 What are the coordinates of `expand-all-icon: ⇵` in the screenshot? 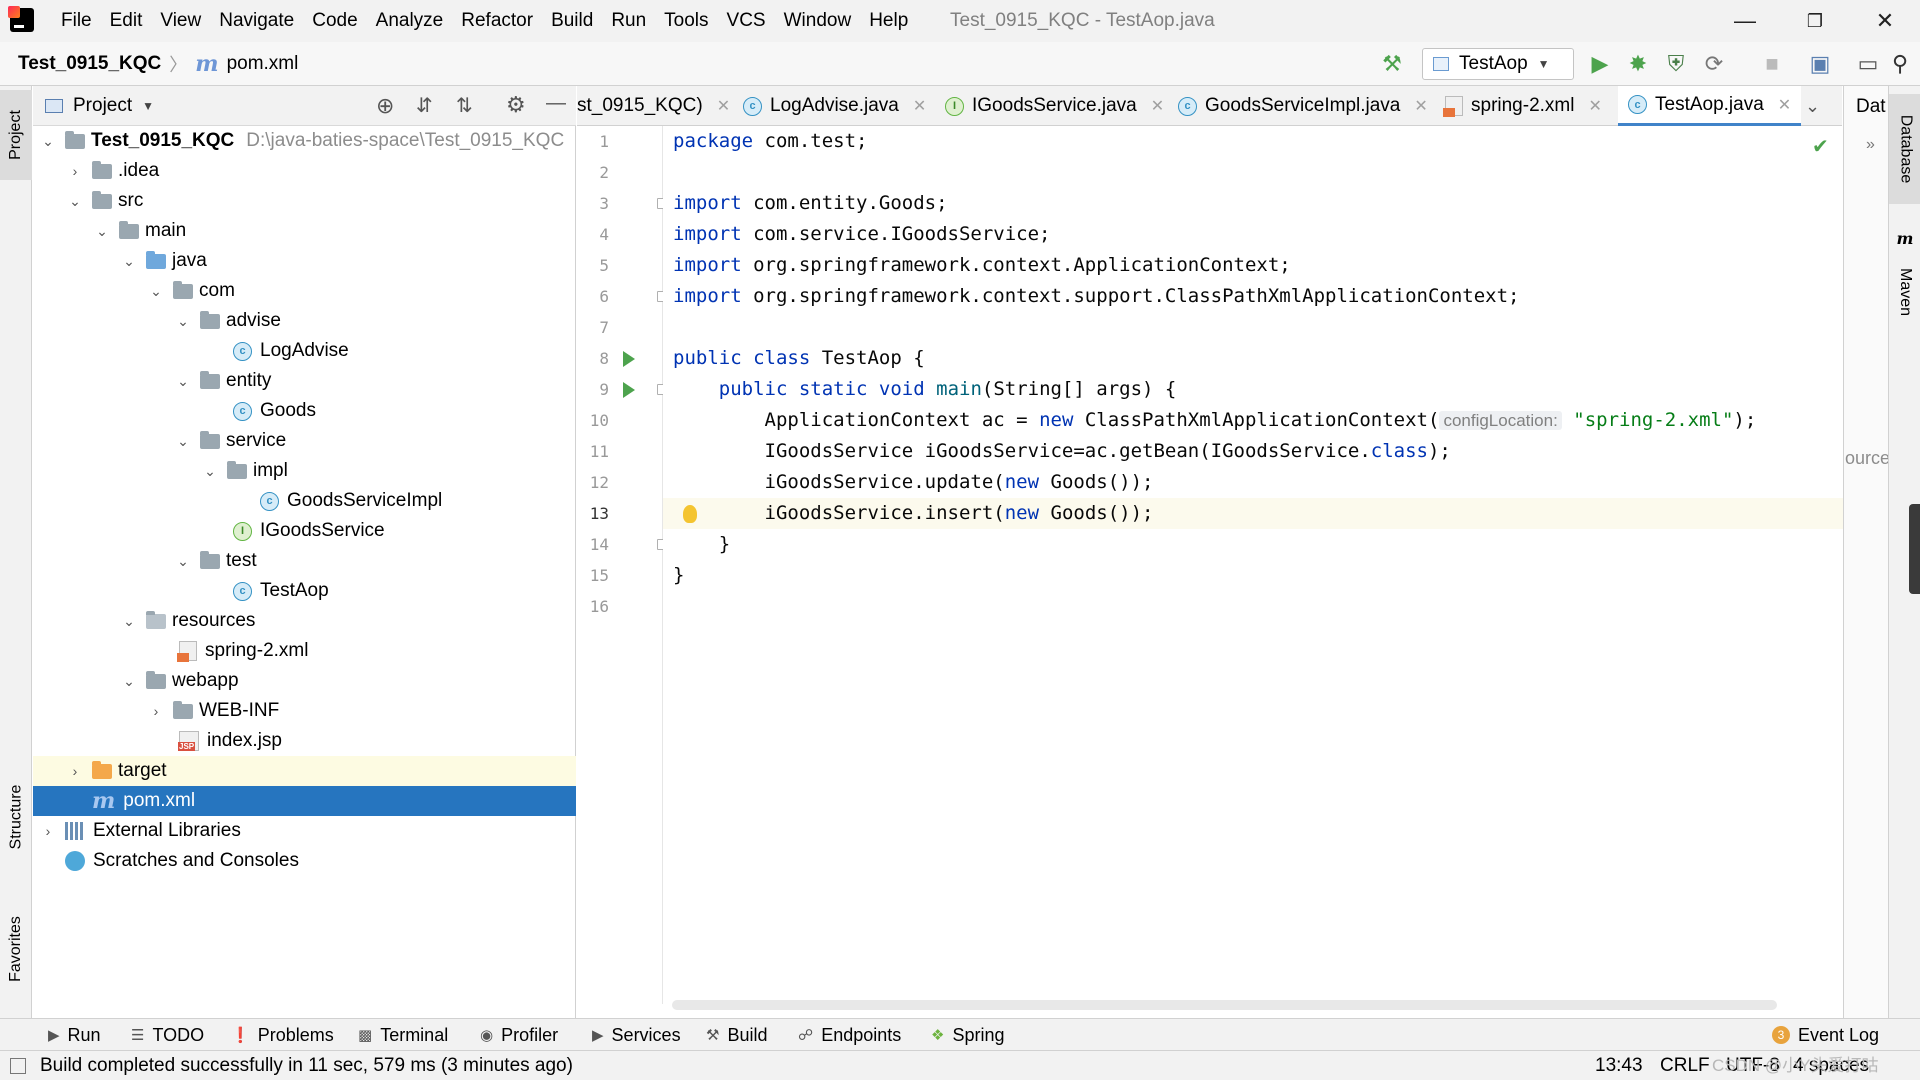 It's located at (424, 105).